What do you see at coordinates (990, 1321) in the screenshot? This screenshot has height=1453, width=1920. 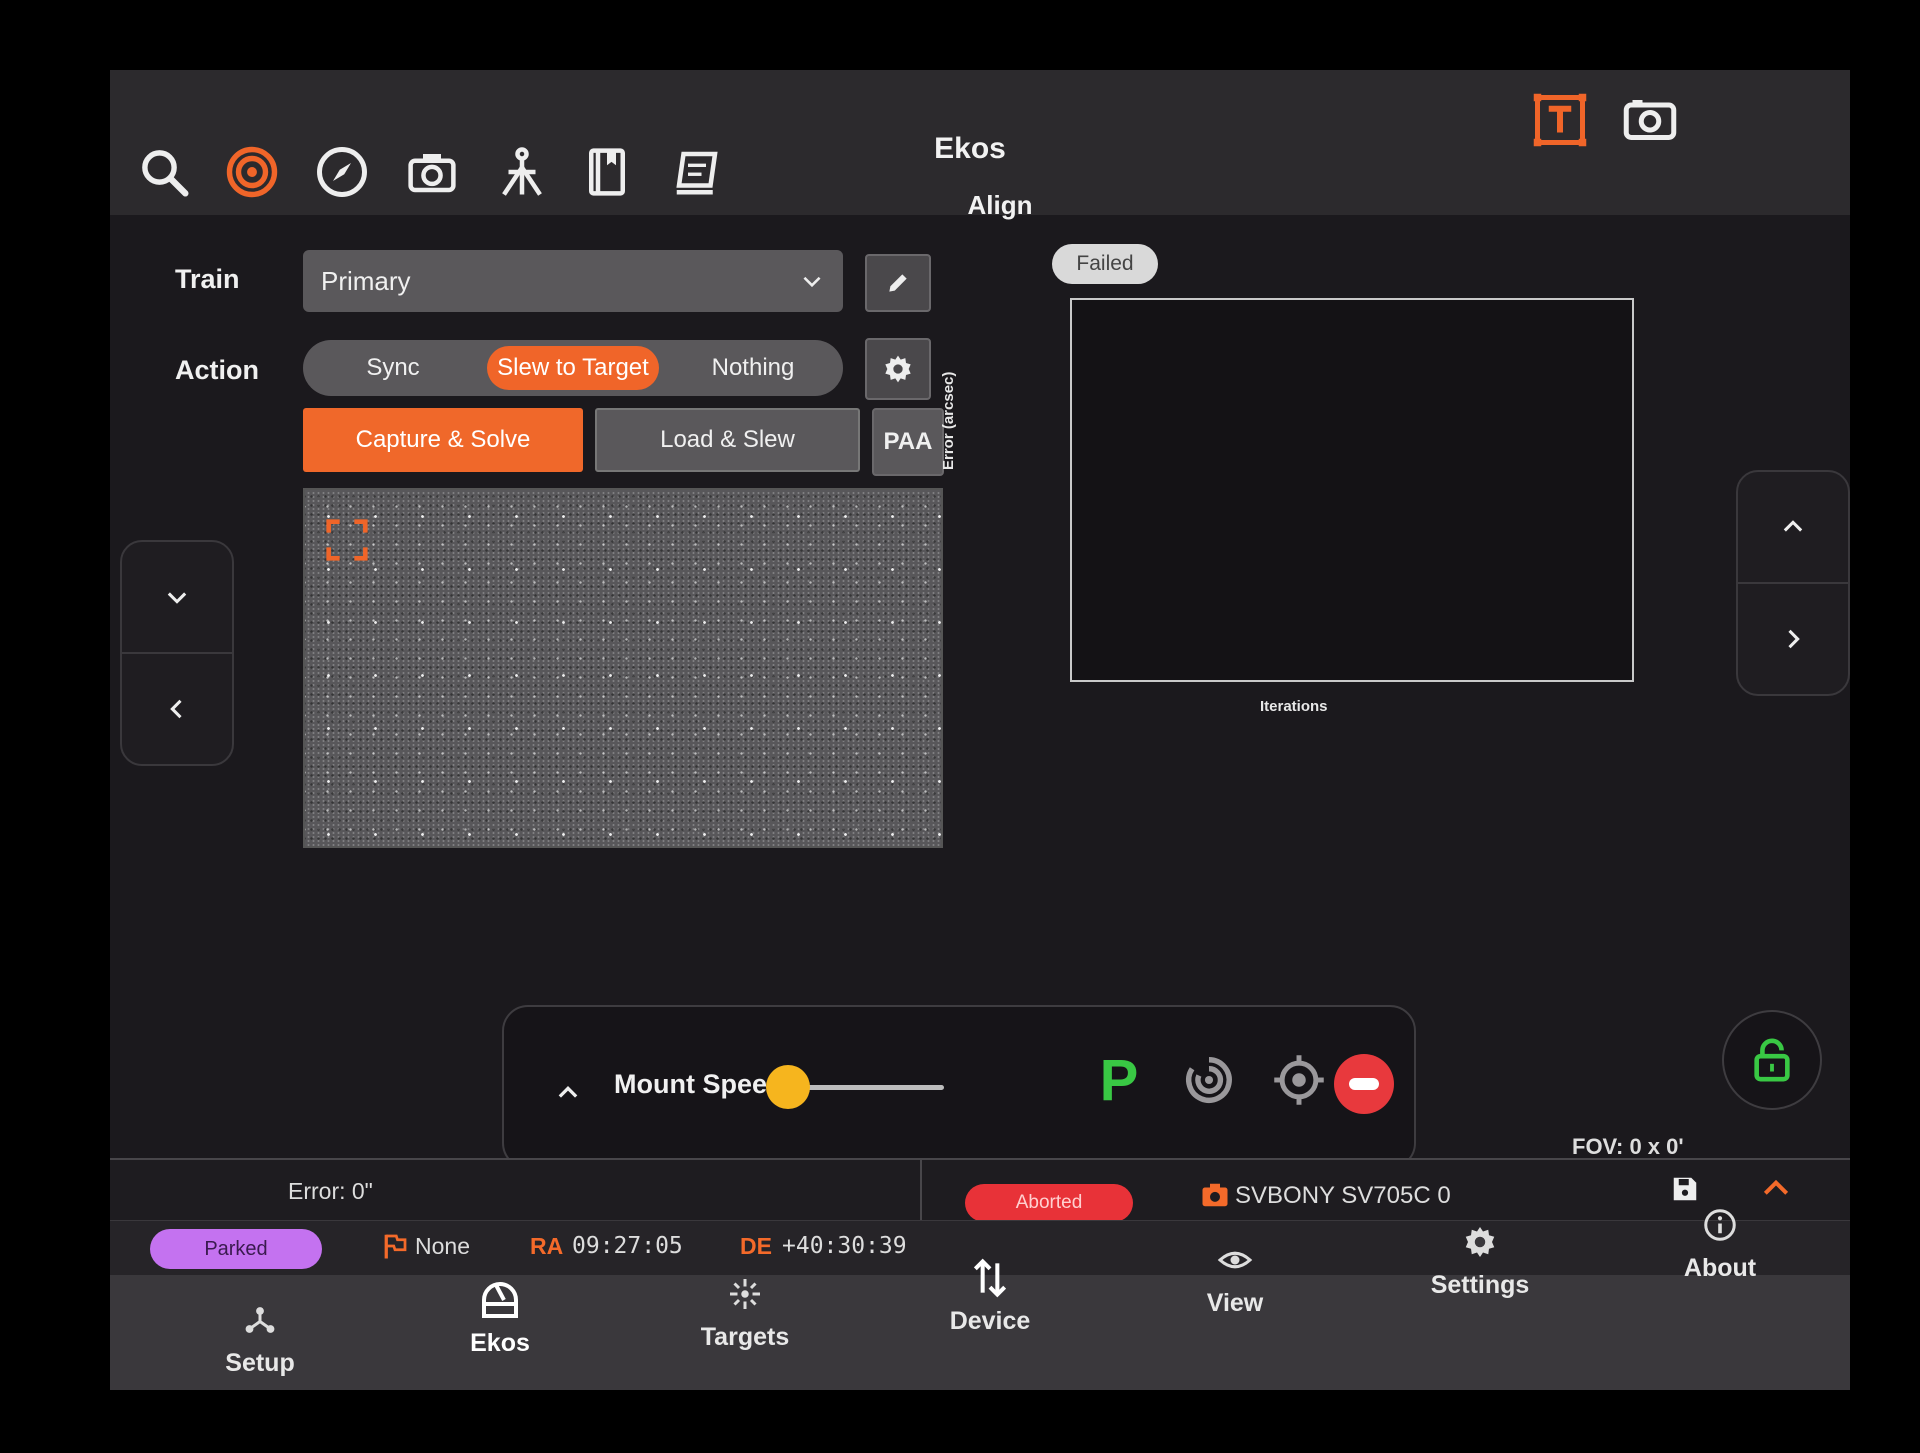 I see `nav-device-label: Device` at bounding box center [990, 1321].